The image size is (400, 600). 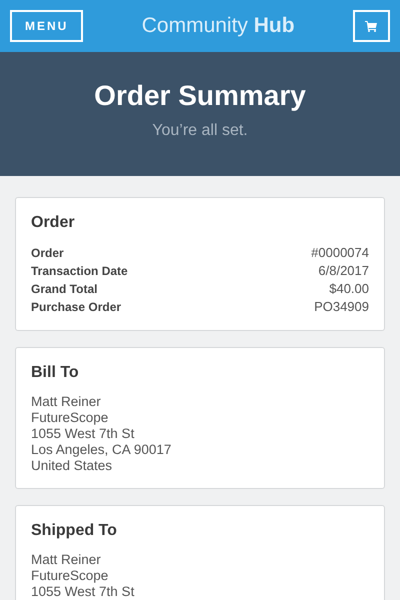 What do you see at coordinates (200, 96) in the screenshot?
I see `page-title: Order Summary` at bounding box center [200, 96].